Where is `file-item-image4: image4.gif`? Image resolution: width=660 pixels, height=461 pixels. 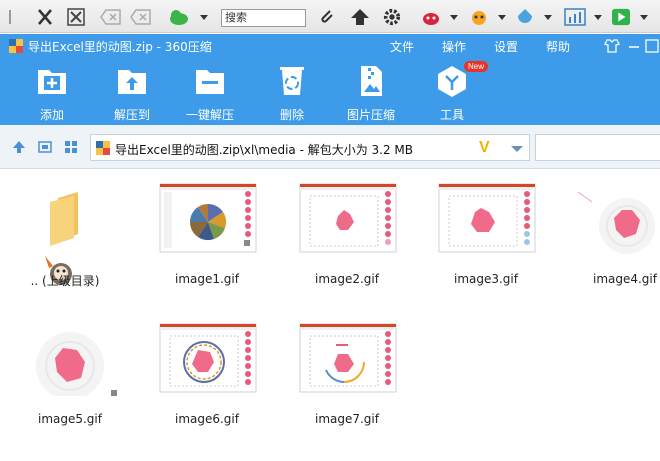
file-item-image4: image4.gif is located at coordinates (615, 232).